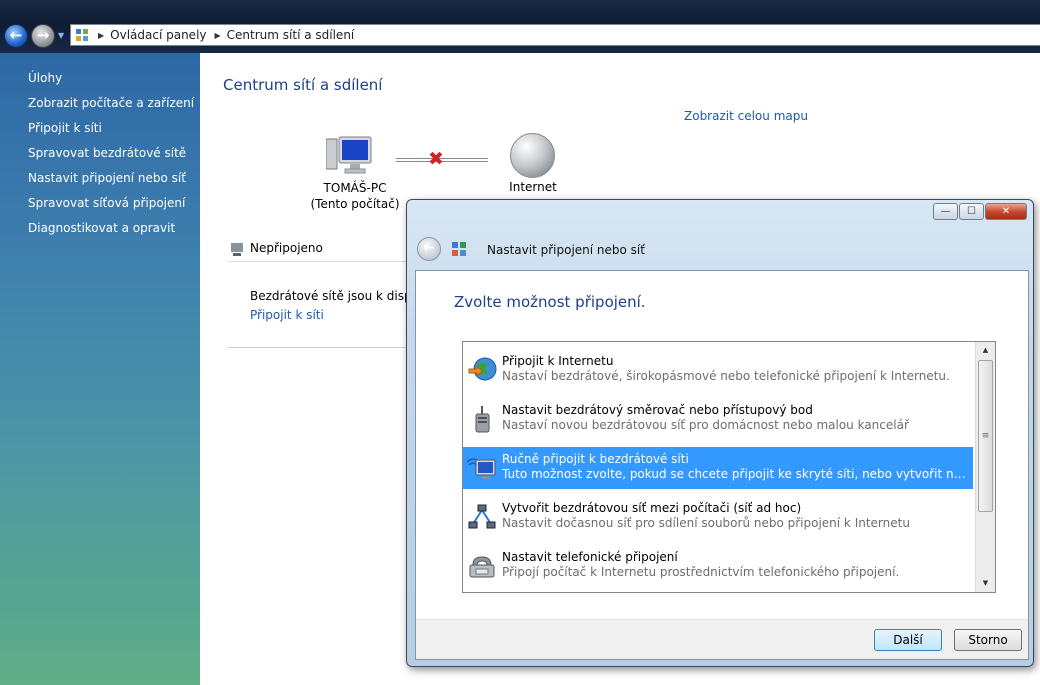 The width and height of the screenshot is (1040, 685). I want to click on wireless-monitor-icon, so click(481, 468).